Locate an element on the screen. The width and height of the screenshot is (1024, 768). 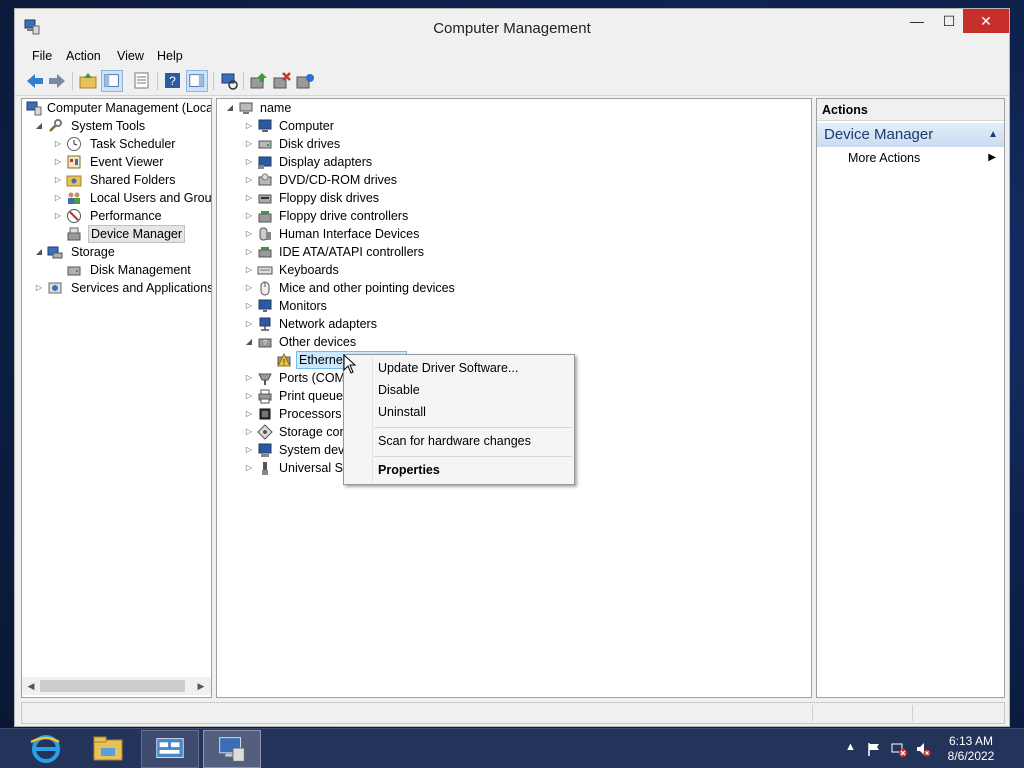
menu-scan-for-hardware-changes: Scan for hardware changes is located at coordinates (454, 441).